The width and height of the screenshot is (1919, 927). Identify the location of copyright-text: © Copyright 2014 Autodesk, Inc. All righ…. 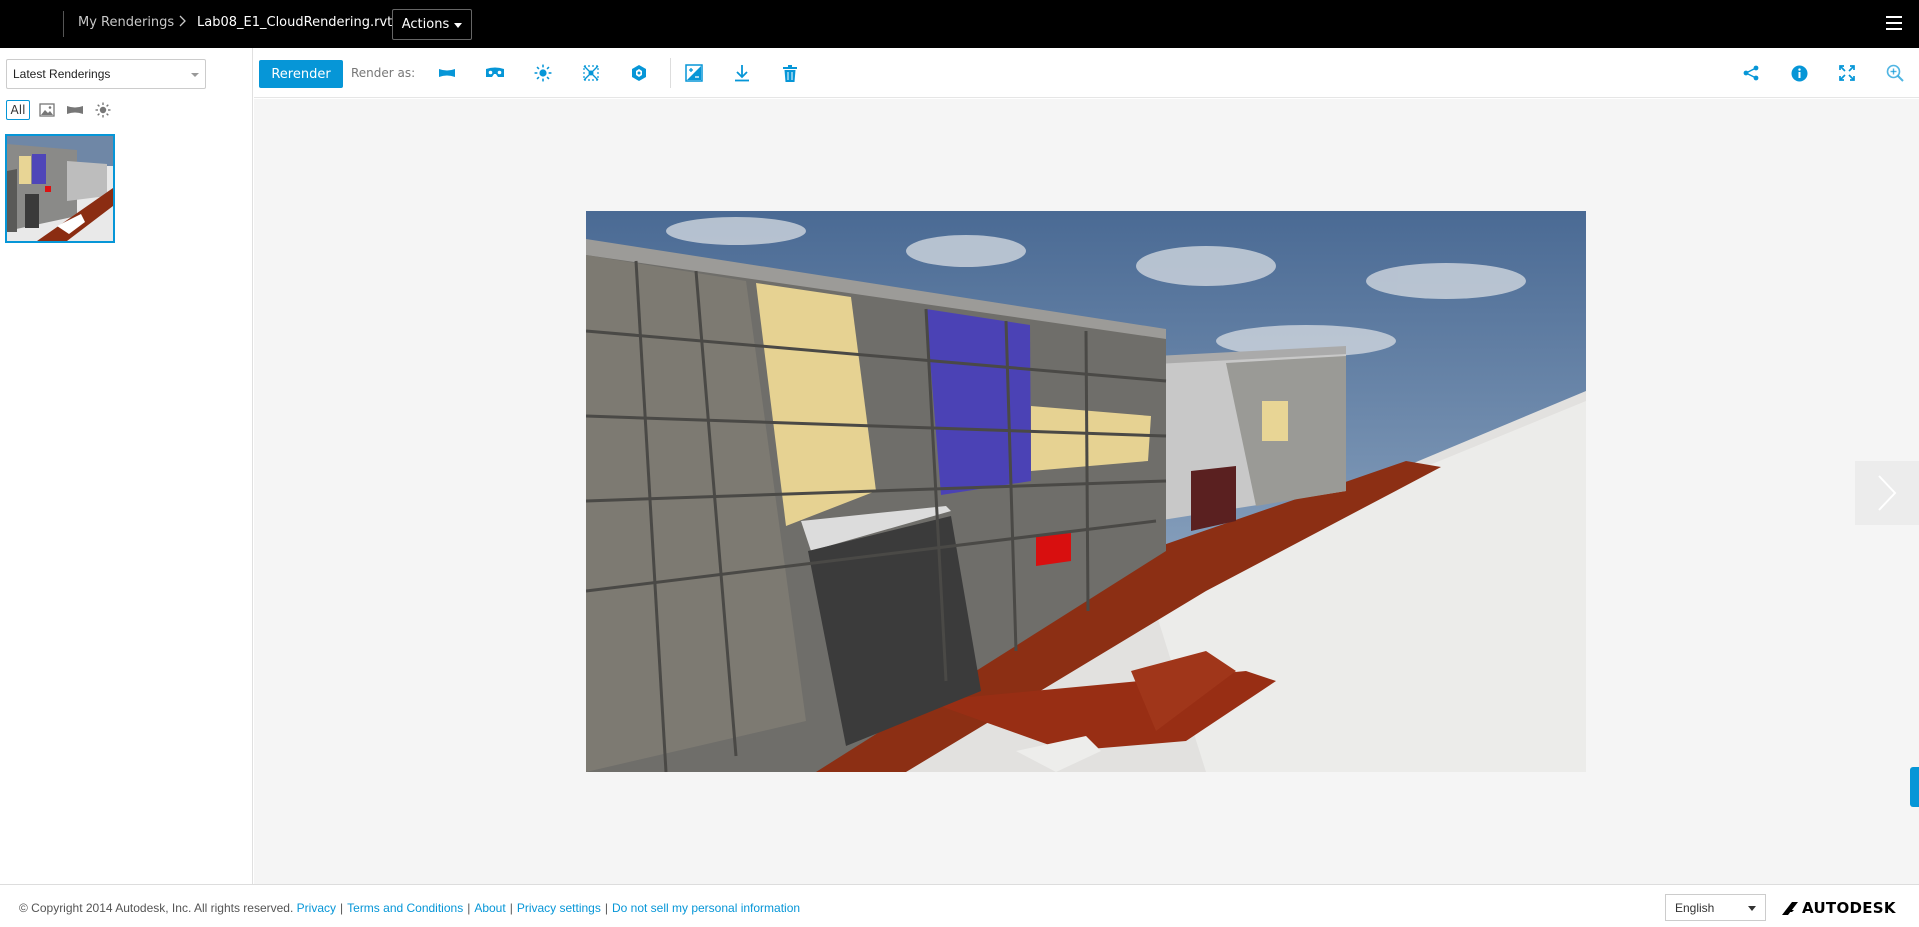
(156, 908).